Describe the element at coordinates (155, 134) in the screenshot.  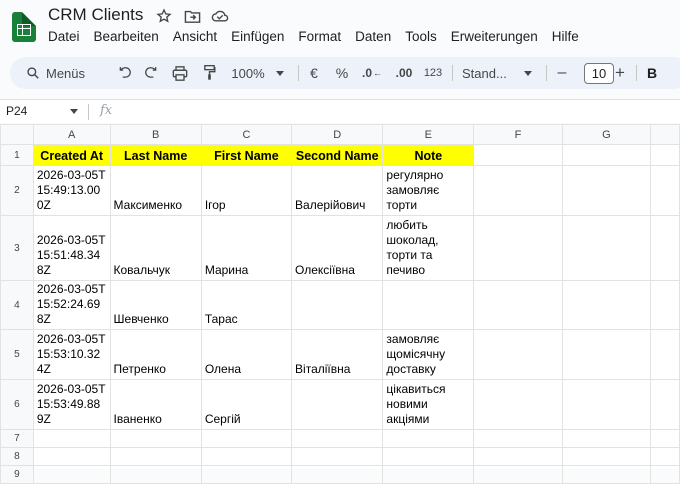
I see `column-header-b: B` at that location.